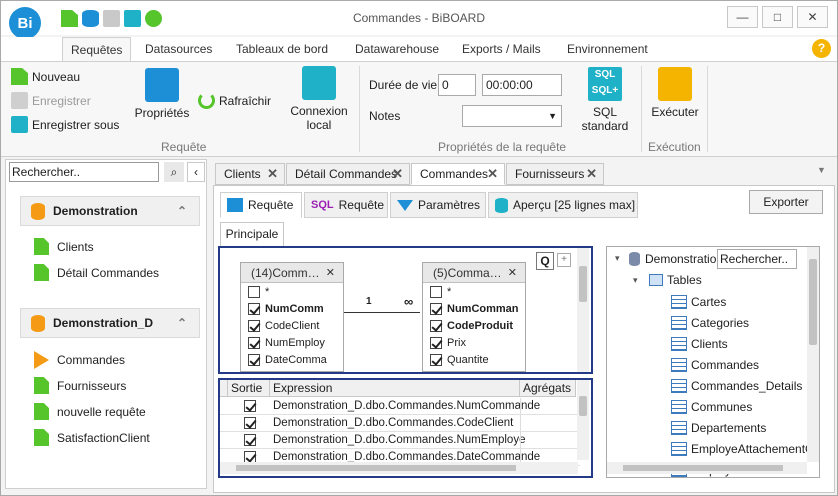 The width and height of the screenshot is (838, 496). I want to click on sql-standard-button: SQL SQL+ SQL standard, so click(605, 100).